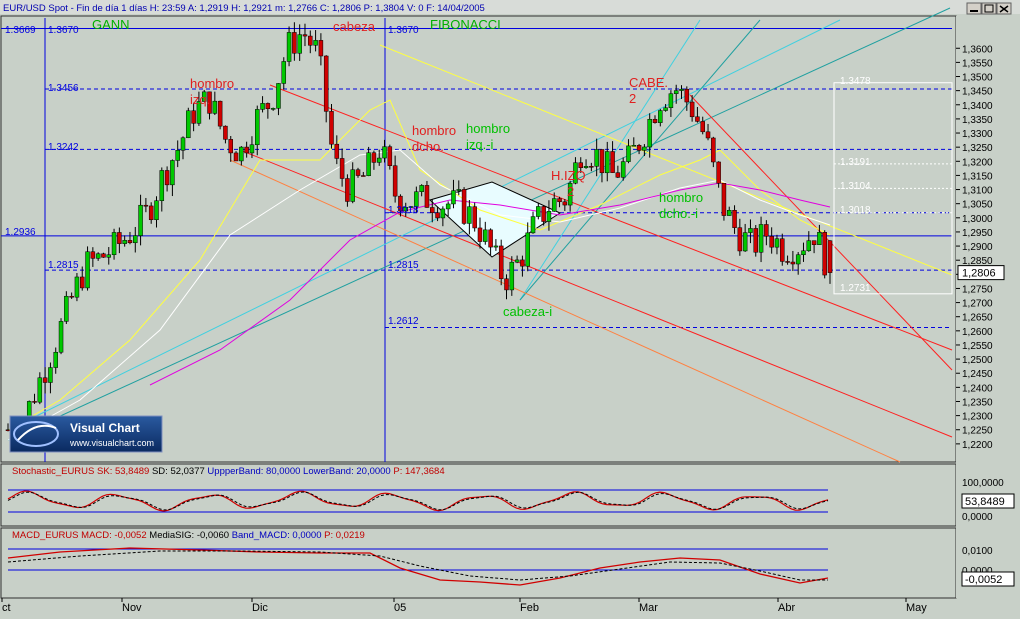 This screenshot has width=1020, height=619. What do you see at coordinates (648, 82) in the screenshot?
I see `cabe2-label: CABE.` at bounding box center [648, 82].